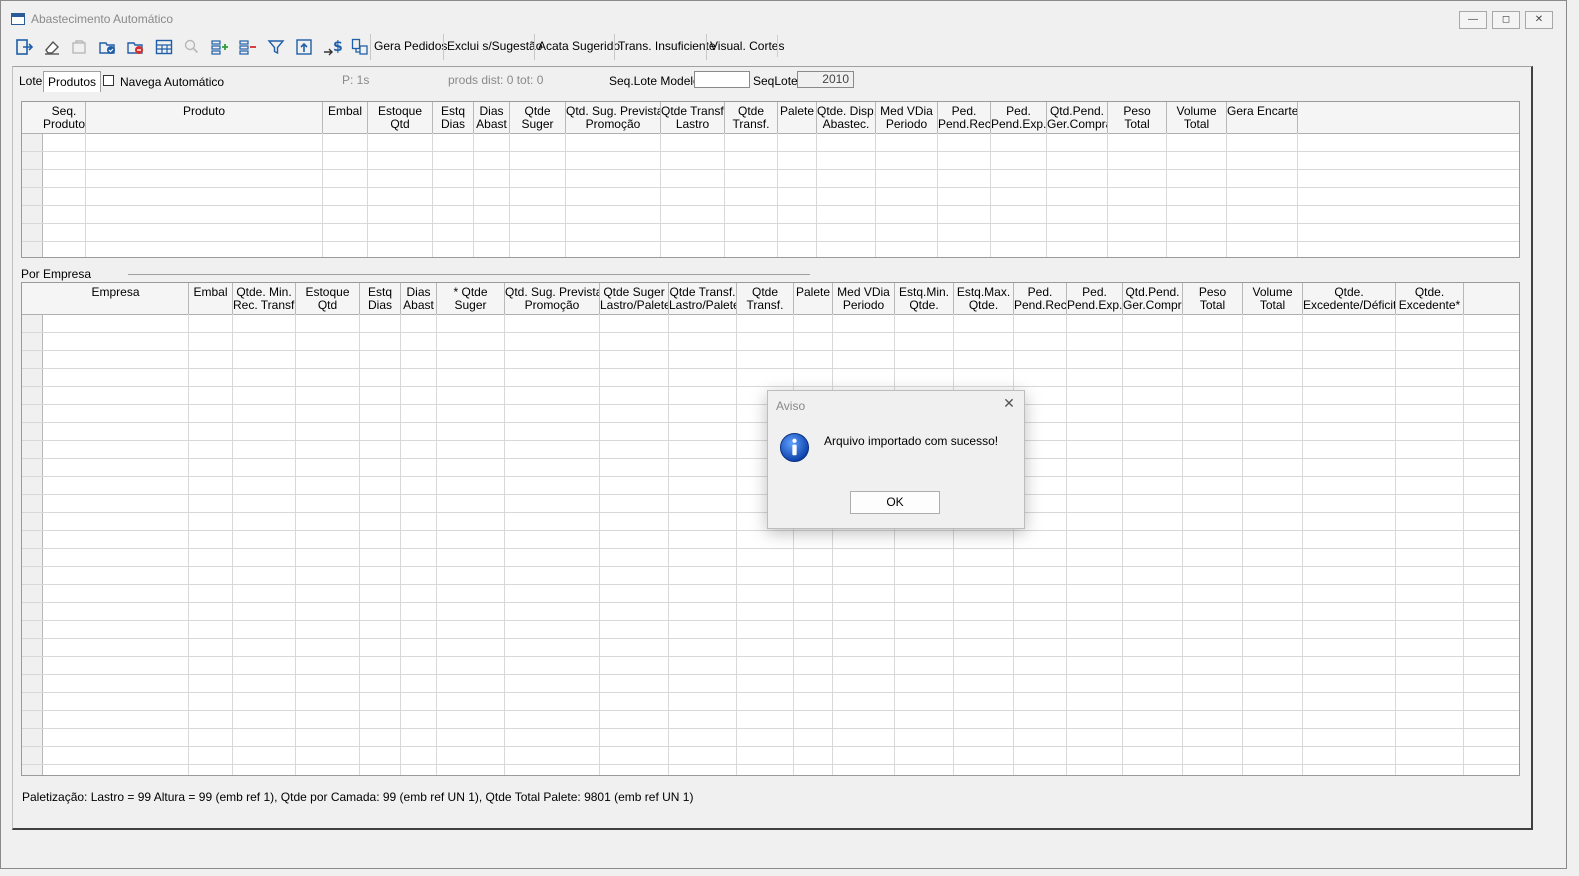  I want to click on column-header: Estq.Min. Qtde., so click(924, 298).